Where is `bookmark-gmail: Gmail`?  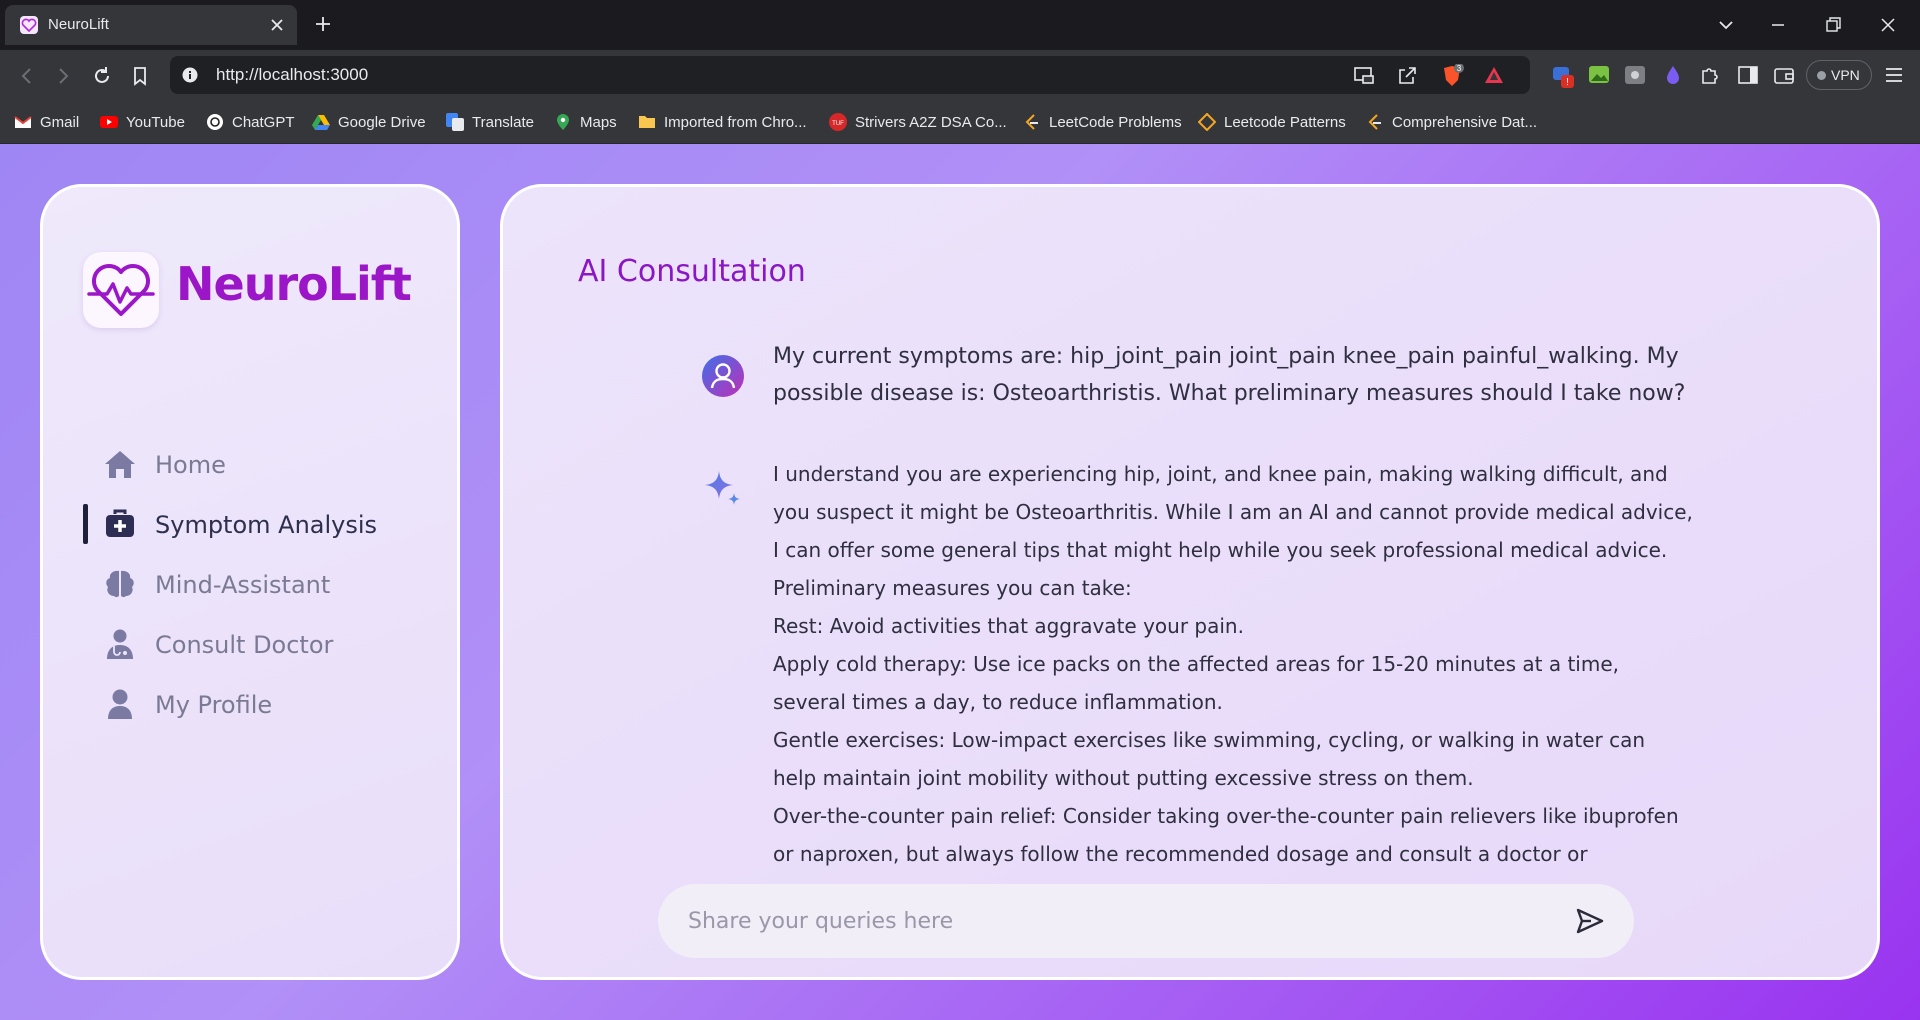
bookmark-gmail: Gmail is located at coordinates (46, 122).